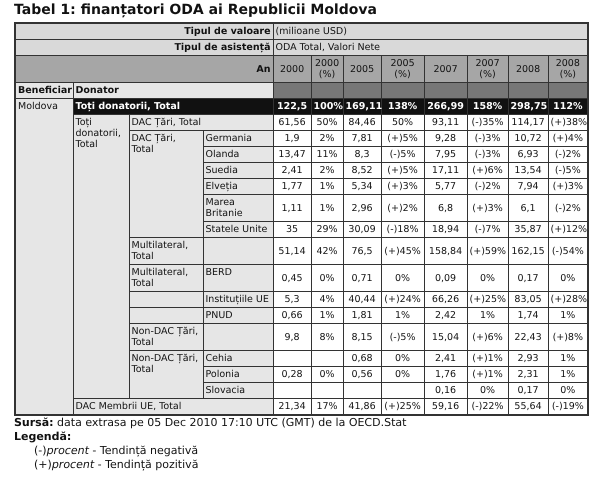  What do you see at coordinates (446, 316) in the screenshot?
I see `table-cell: 2,42` at bounding box center [446, 316].